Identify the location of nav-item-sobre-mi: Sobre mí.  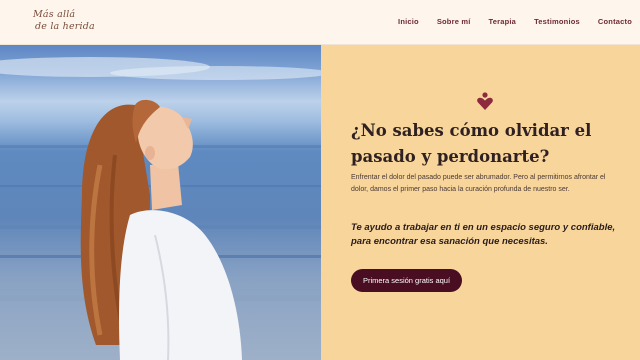
(454, 21).